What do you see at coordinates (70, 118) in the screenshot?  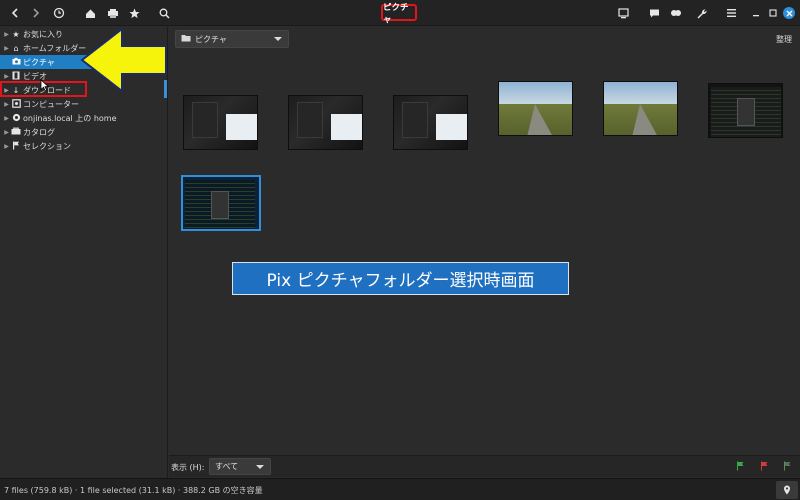 I see `sidebar-item-label: onjinas.local 上の home` at bounding box center [70, 118].